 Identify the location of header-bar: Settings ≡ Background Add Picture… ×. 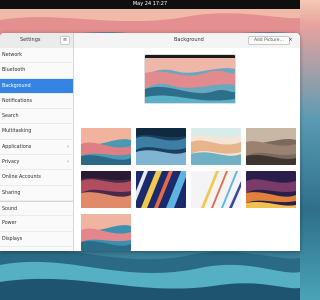
(150, 40).